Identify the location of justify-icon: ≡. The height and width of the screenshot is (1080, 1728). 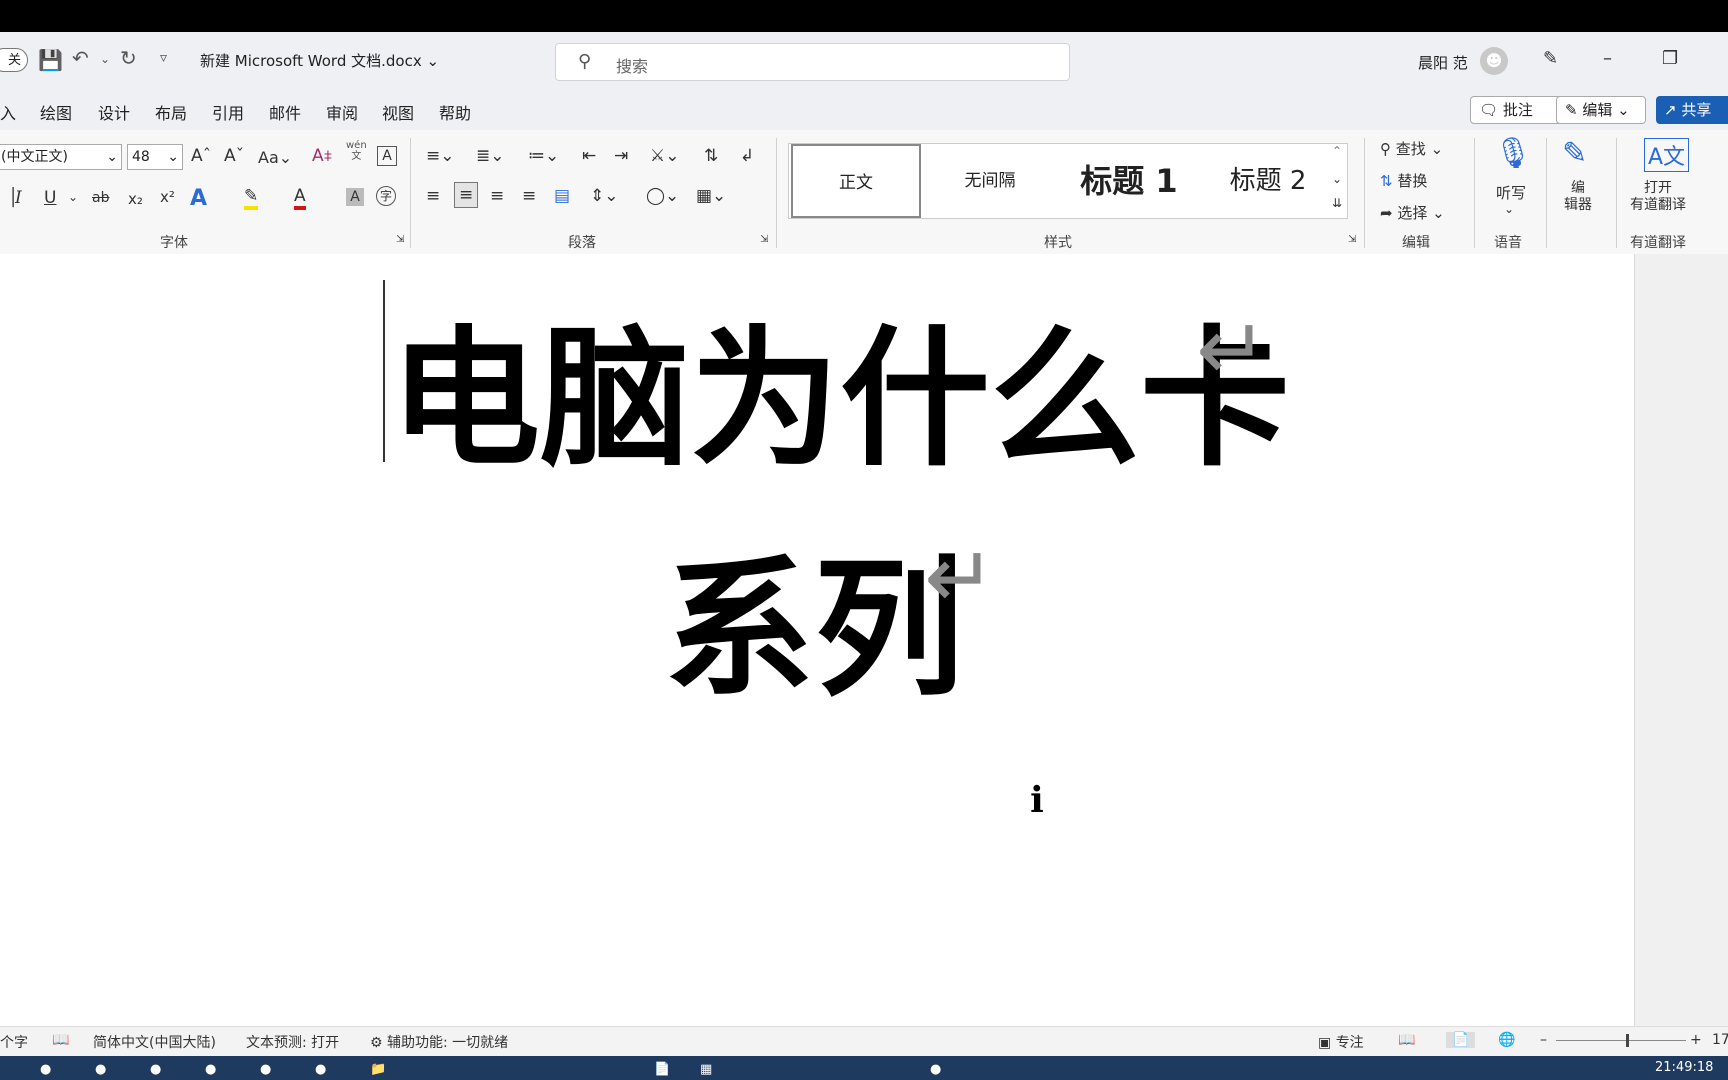
(529, 196).